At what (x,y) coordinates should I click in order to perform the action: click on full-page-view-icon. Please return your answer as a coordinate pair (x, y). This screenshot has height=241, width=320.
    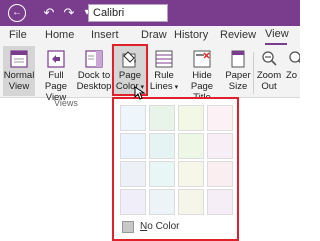
    Looking at the image, I should click on (56, 59).